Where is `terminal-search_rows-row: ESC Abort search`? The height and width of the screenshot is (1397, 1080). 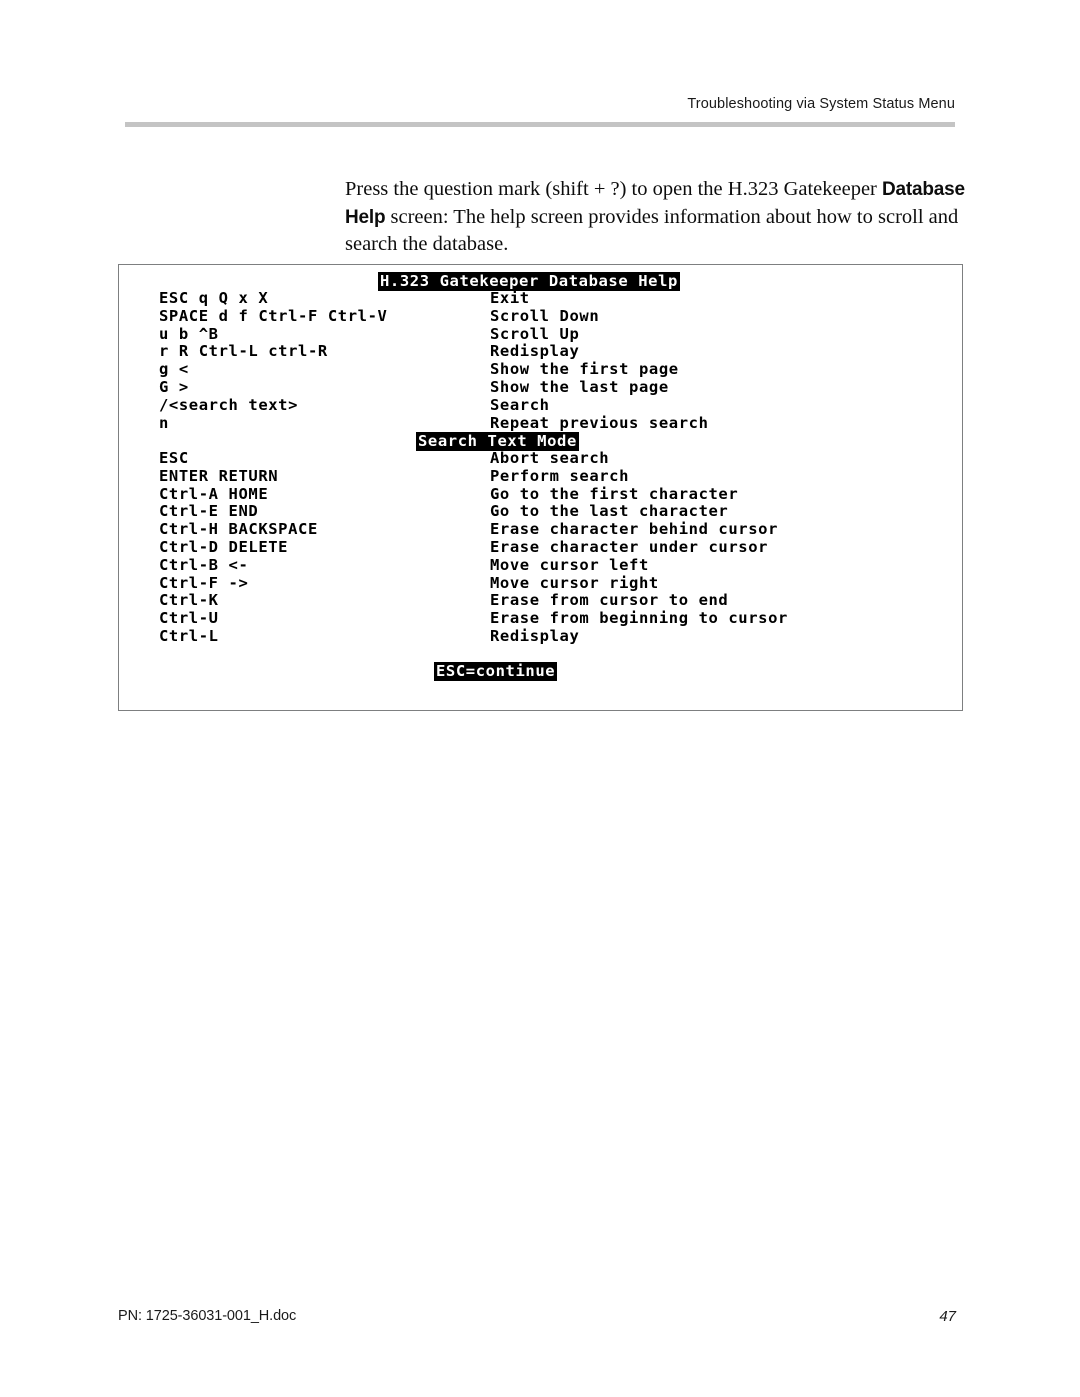 terminal-search_rows-row: ESC Abort search is located at coordinates (540, 458).